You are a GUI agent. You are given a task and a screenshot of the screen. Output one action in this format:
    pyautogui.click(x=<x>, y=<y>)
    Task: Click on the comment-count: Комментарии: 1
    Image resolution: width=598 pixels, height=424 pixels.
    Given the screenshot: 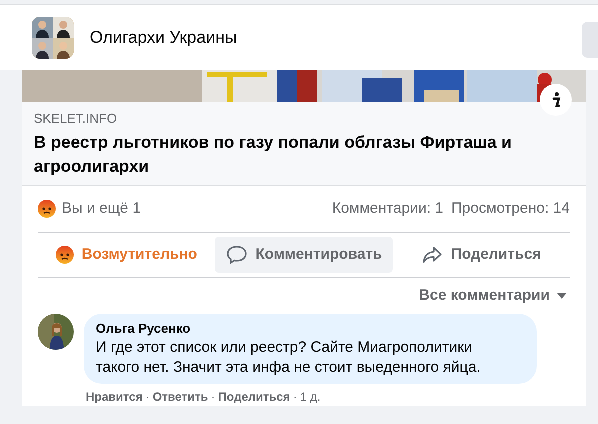 What is the action you would take?
    pyautogui.click(x=388, y=209)
    